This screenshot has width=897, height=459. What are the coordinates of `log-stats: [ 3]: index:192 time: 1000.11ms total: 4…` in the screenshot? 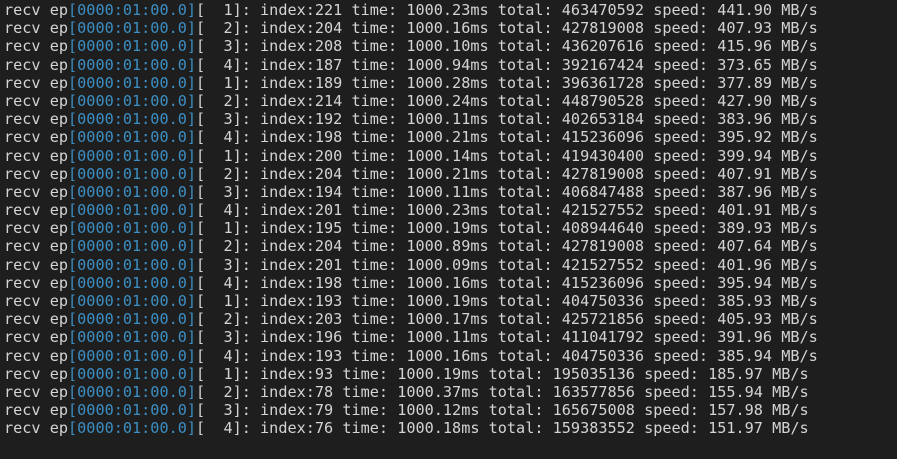 It's located at (507, 119).